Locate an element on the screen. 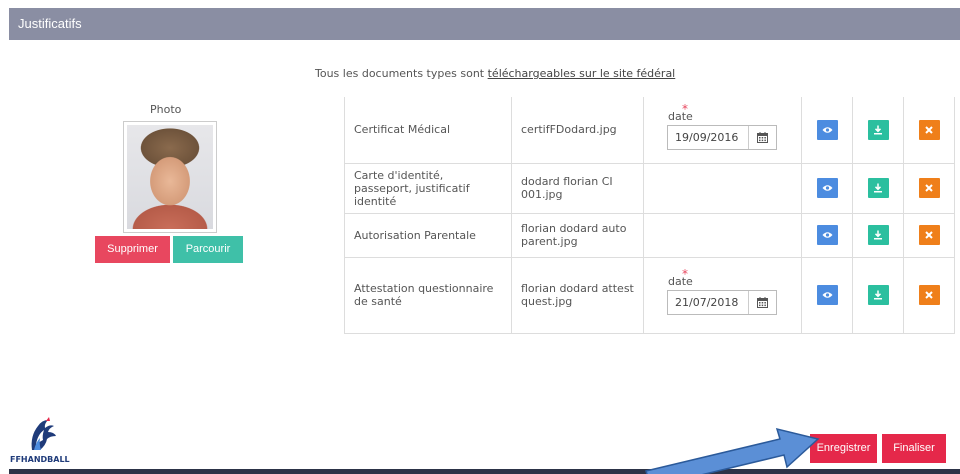  browse-photo-button: Parcourir is located at coordinates (208, 249).